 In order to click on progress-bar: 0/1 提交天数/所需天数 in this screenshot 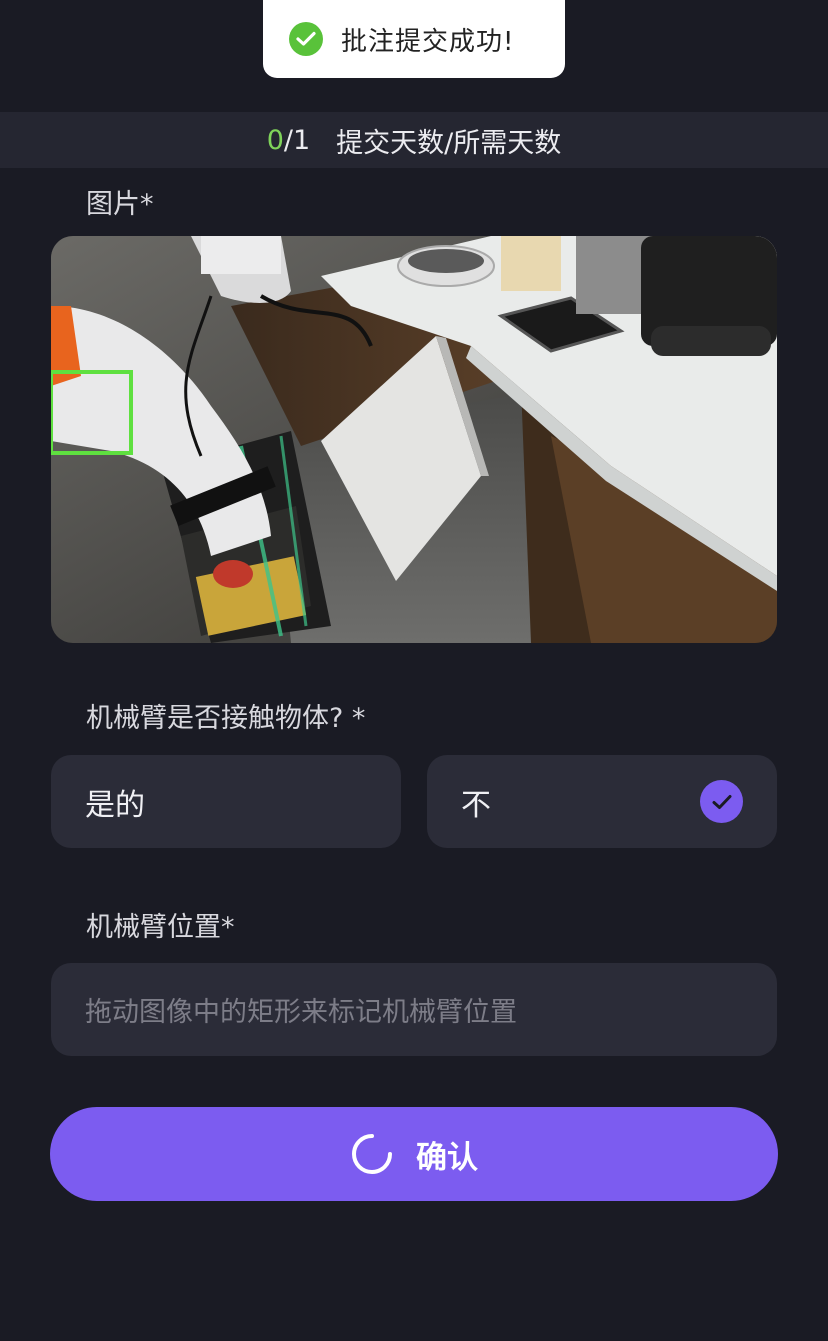, I will do `click(414, 140)`.